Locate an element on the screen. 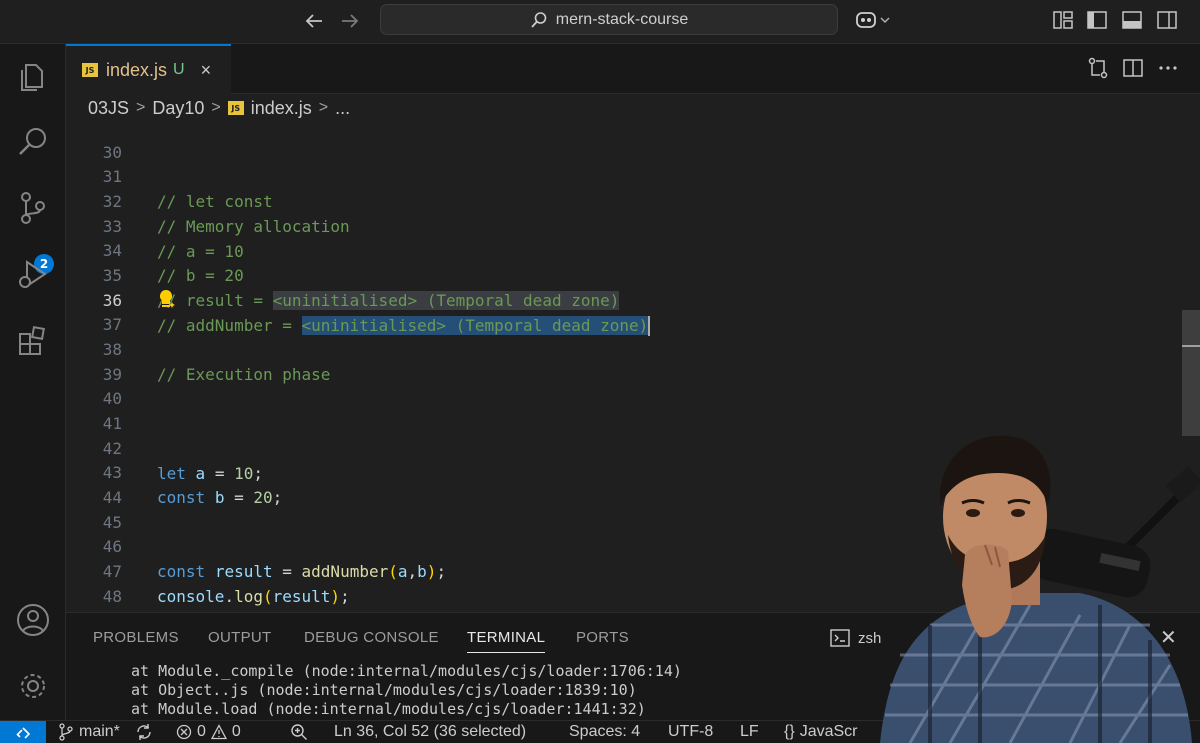  breadcrumb-item-subfolder: Day10 is located at coordinates (178, 108).